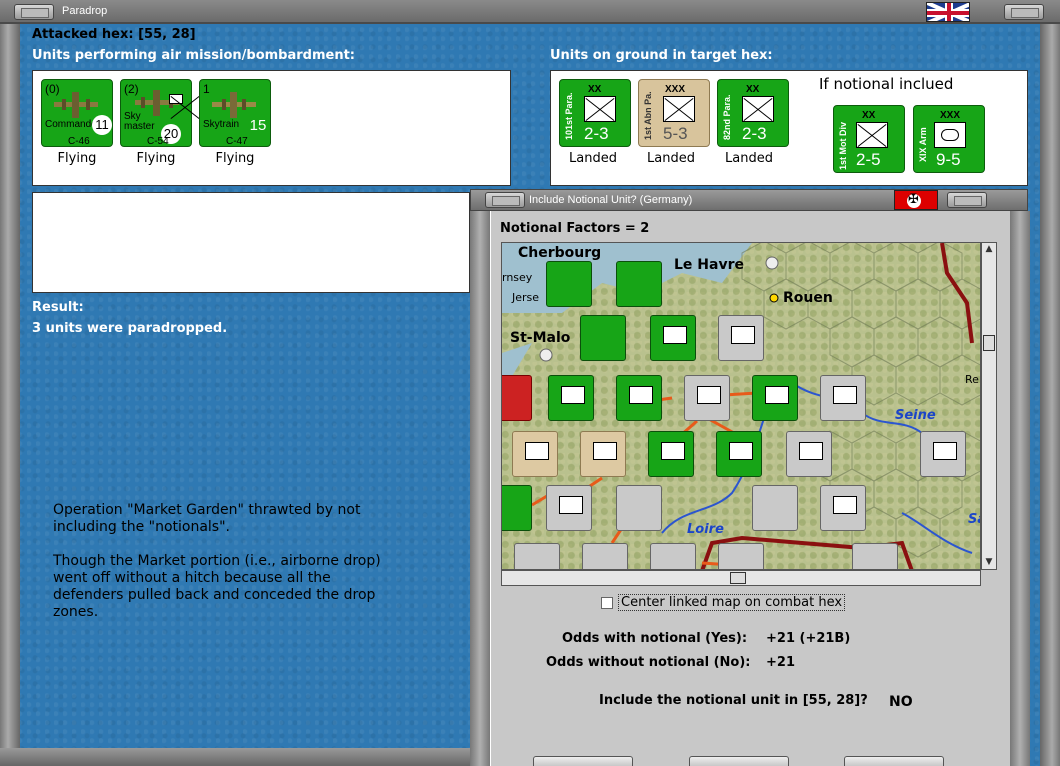 This screenshot has height=766, width=1060. I want to click on unit-status: Flying, so click(235, 158).